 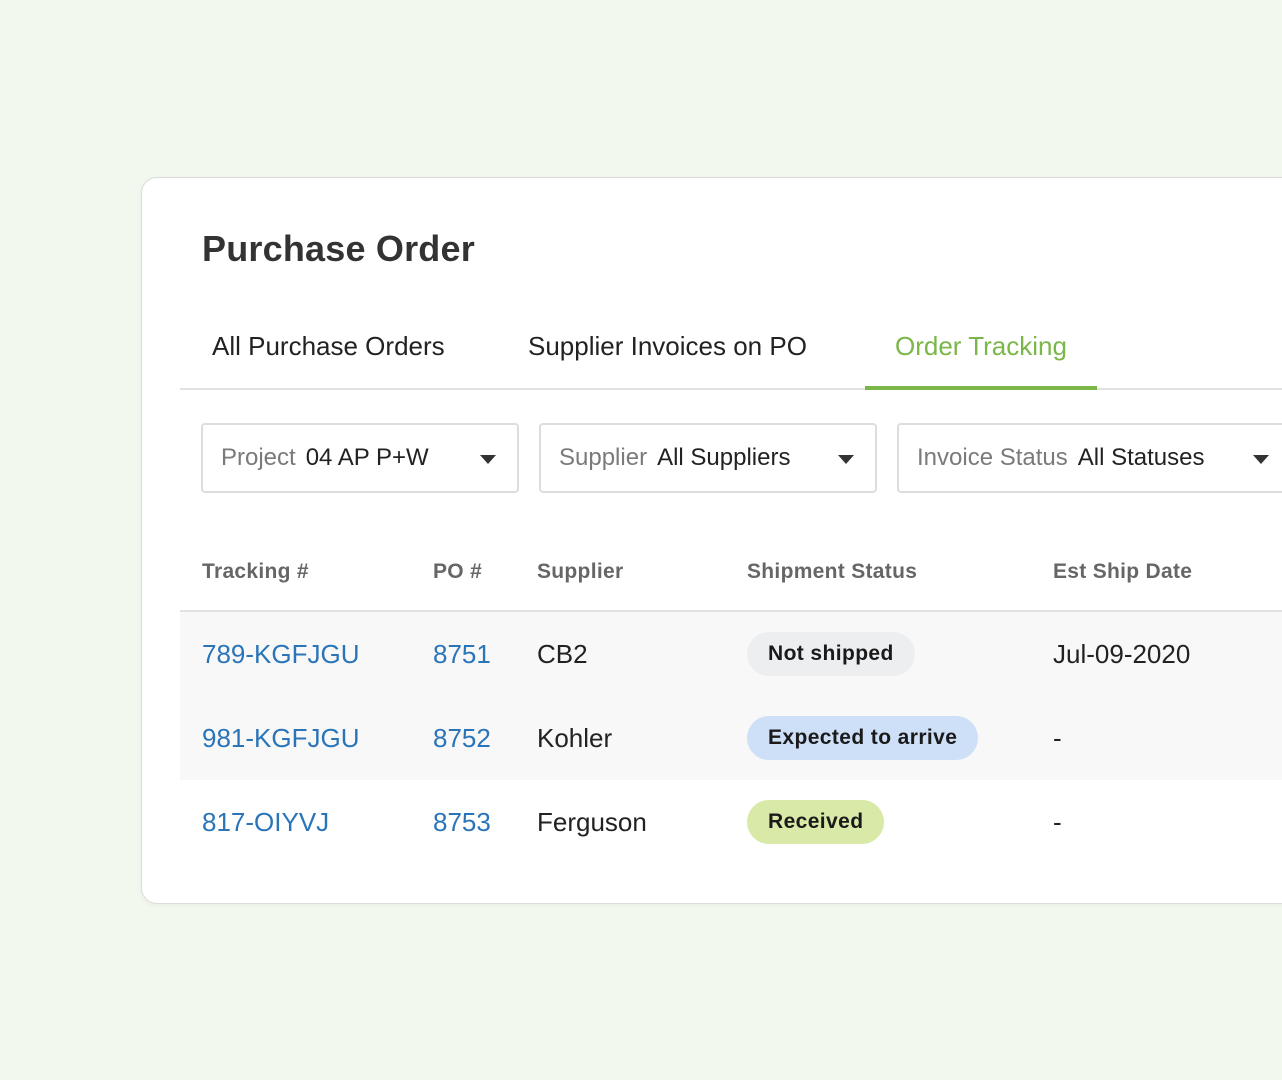 What do you see at coordinates (255, 572) in the screenshot?
I see `column-header-tracking: Tracking #` at bounding box center [255, 572].